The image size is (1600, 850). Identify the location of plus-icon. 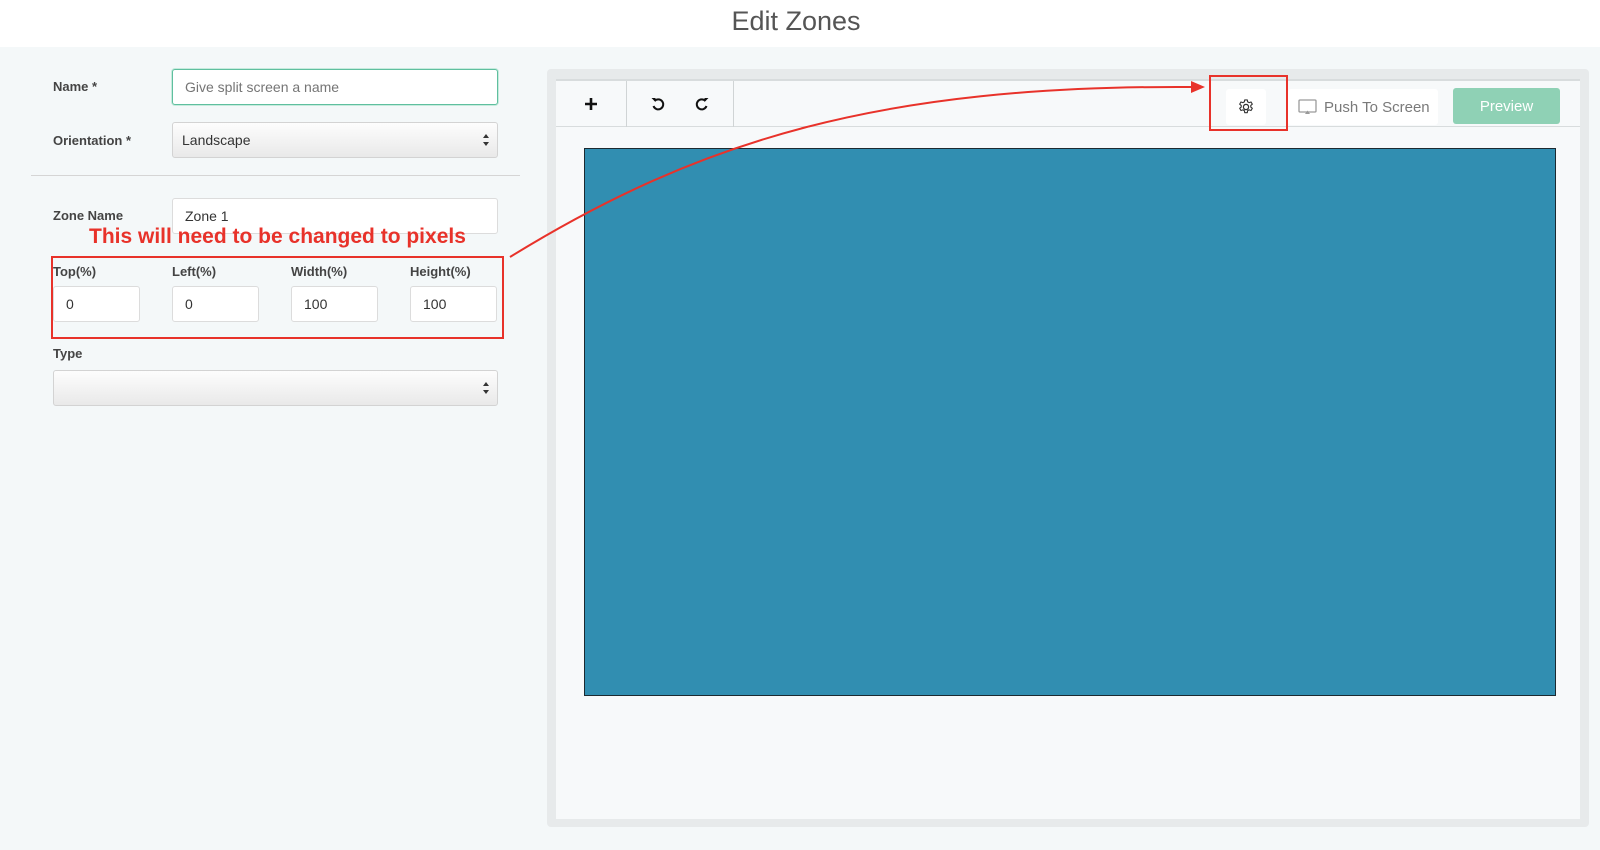
(591, 104).